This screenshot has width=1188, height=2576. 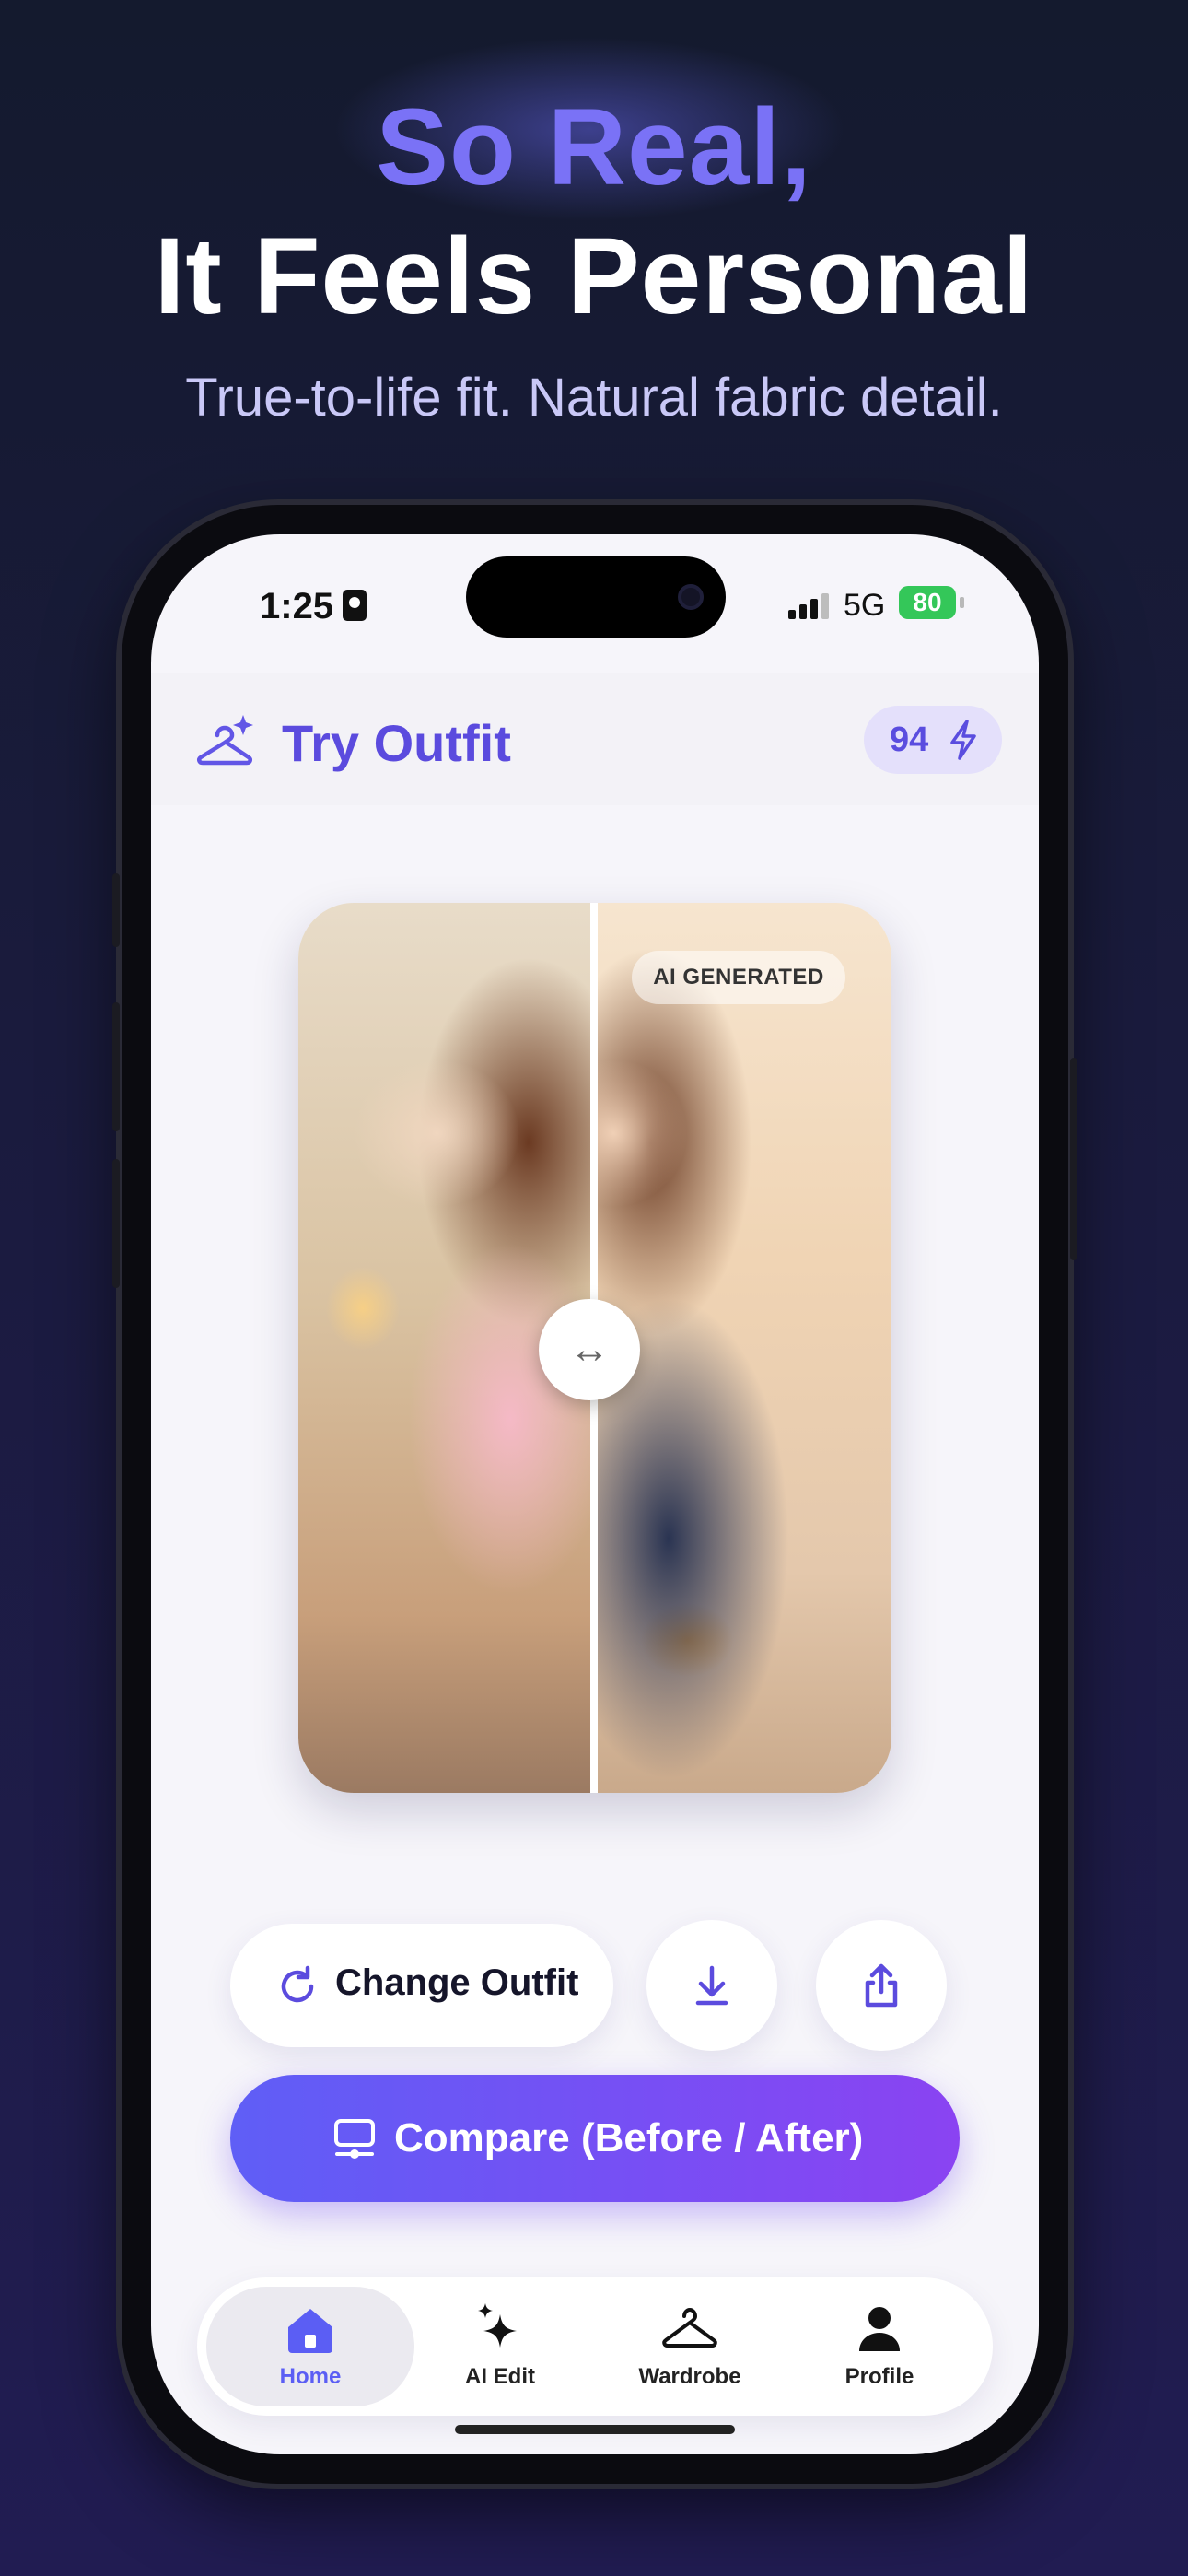 What do you see at coordinates (116, 1223) in the screenshot?
I see `volume-down-button` at bounding box center [116, 1223].